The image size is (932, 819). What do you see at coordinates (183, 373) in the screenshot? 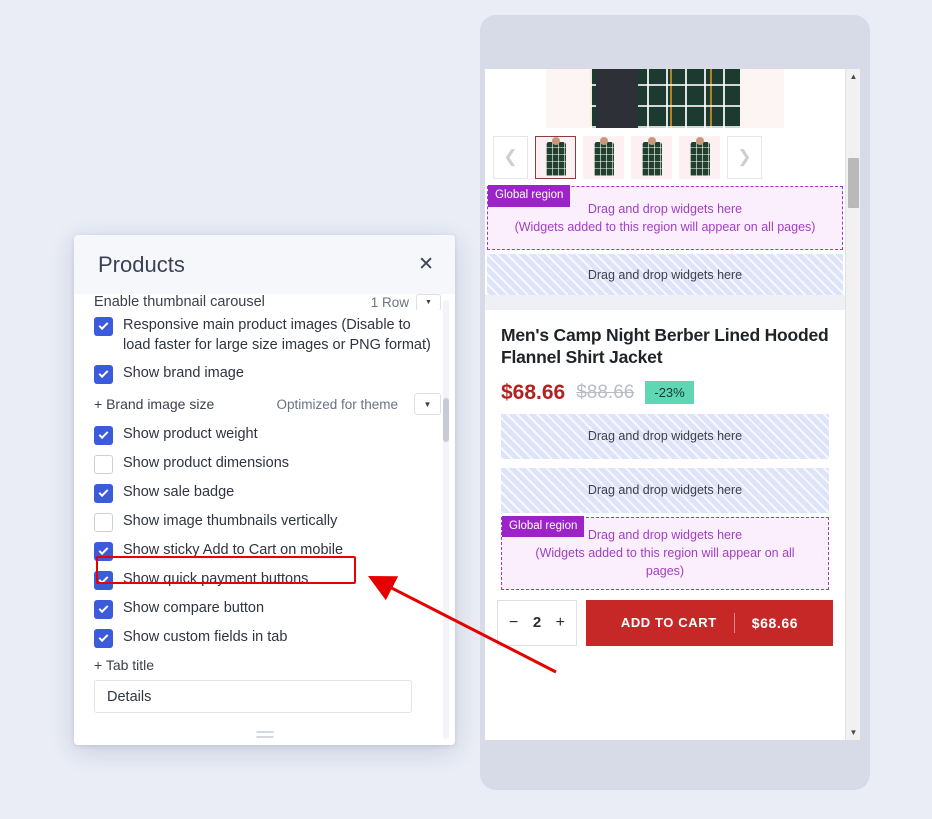
I see `checkbox-label: Show brand image` at bounding box center [183, 373].